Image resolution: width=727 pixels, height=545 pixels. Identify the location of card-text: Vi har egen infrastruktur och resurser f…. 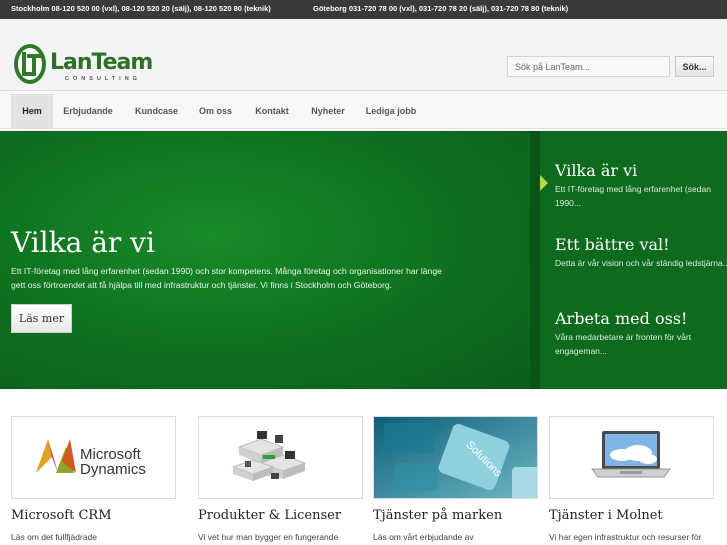
(625, 537).